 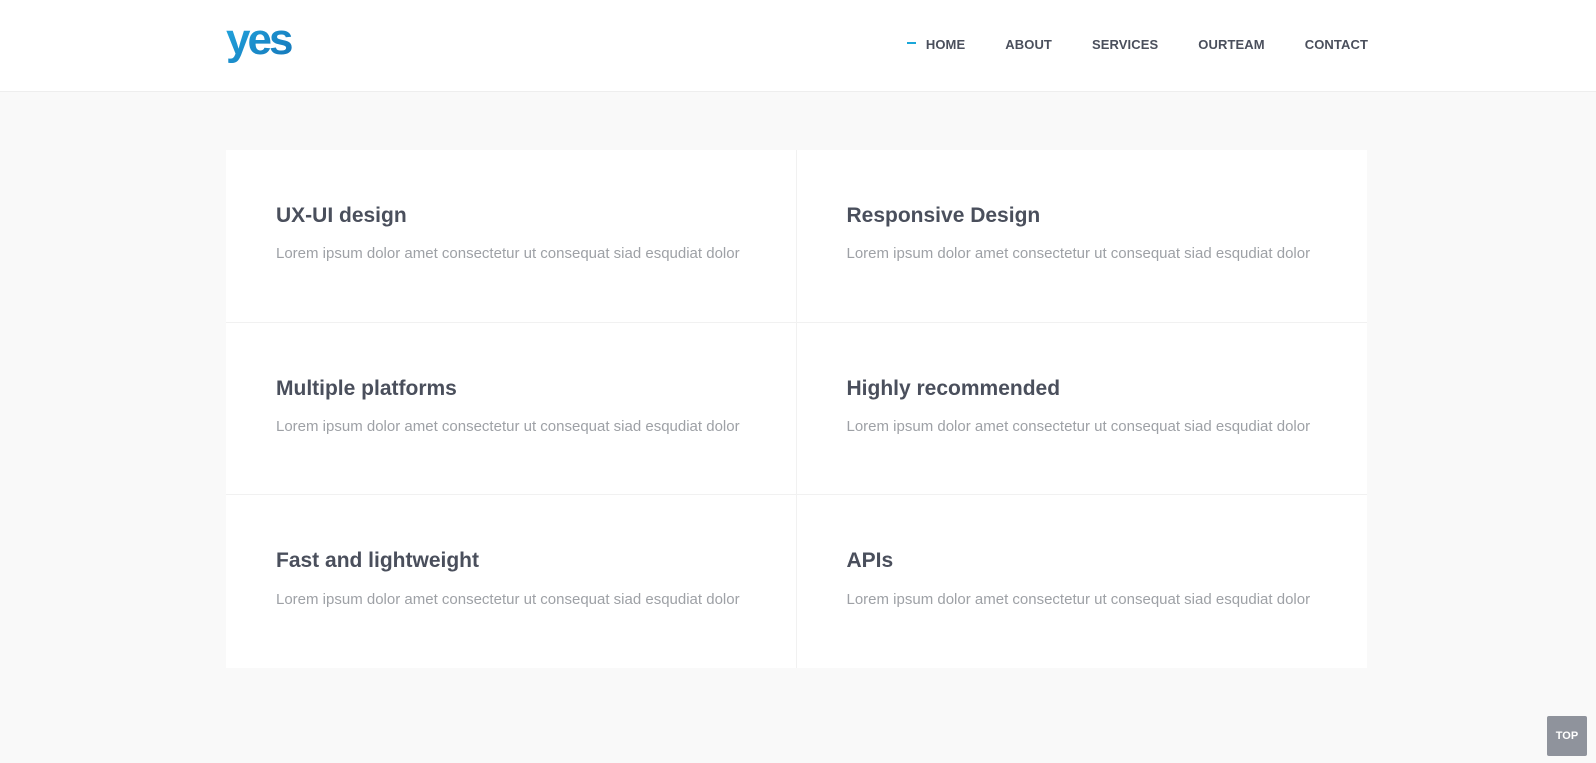 I want to click on nav-item-about: ABOUT, so click(x=1028, y=44).